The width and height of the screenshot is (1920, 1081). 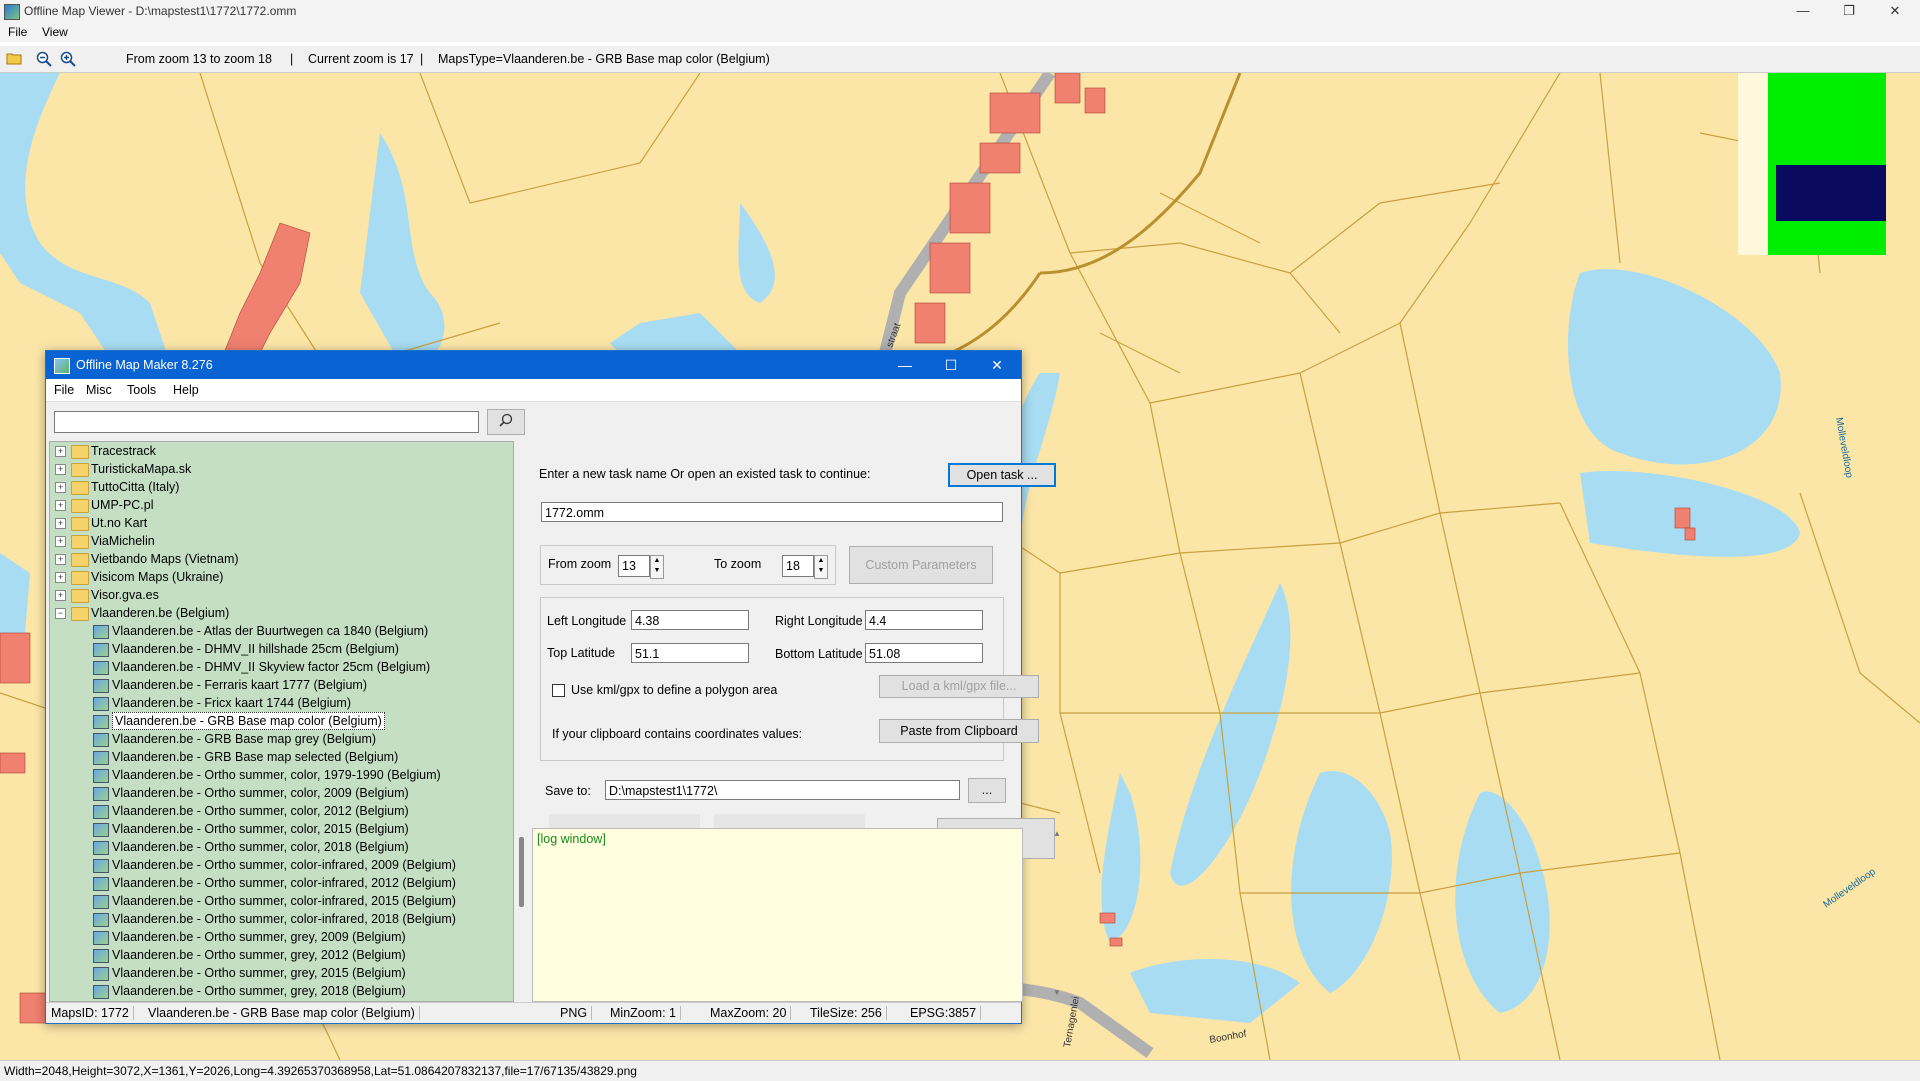 What do you see at coordinates (199, 59) in the screenshot?
I see `zoom-range-text: From zoom 13 to zoom 18` at bounding box center [199, 59].